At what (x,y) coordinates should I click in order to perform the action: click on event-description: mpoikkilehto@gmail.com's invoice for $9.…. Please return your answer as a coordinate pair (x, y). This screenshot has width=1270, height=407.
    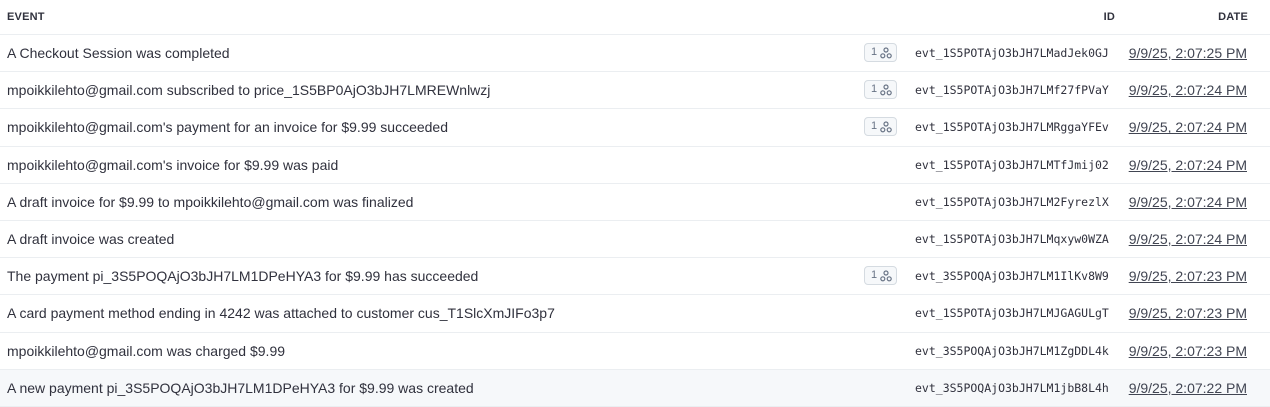
    Looking at the image, I should click on (173, 164).